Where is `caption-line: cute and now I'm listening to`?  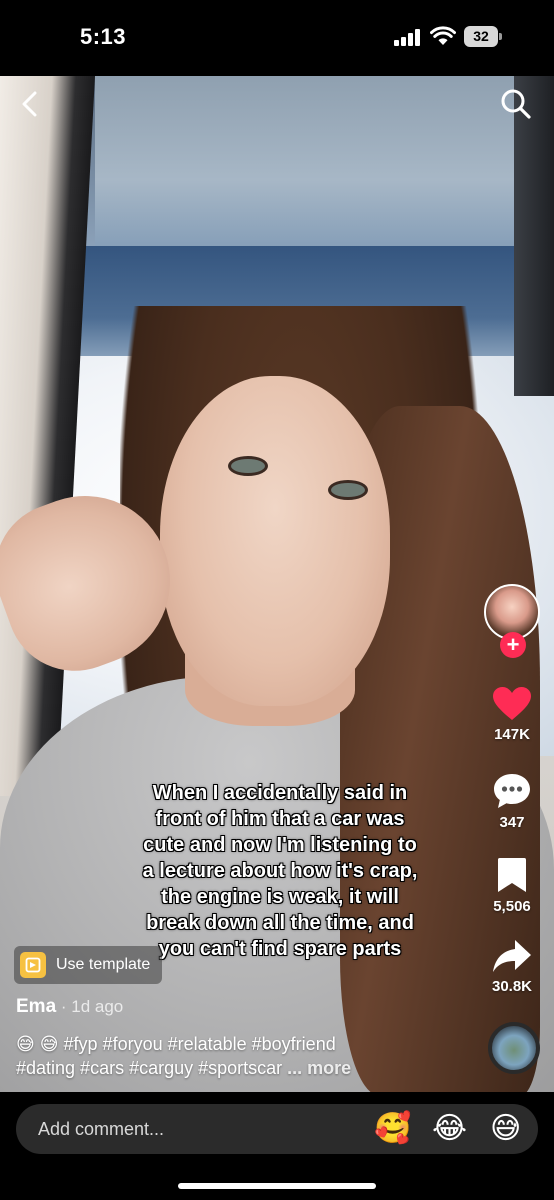 caption-line: cute and now I'm listening to is located at coordinates (280, 845).